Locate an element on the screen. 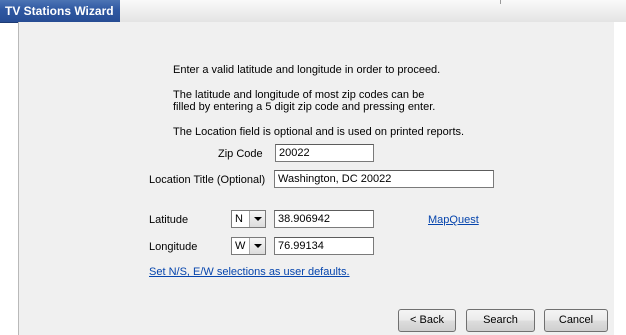  latitude-direction-value: N is located at coordinates (239, 219).